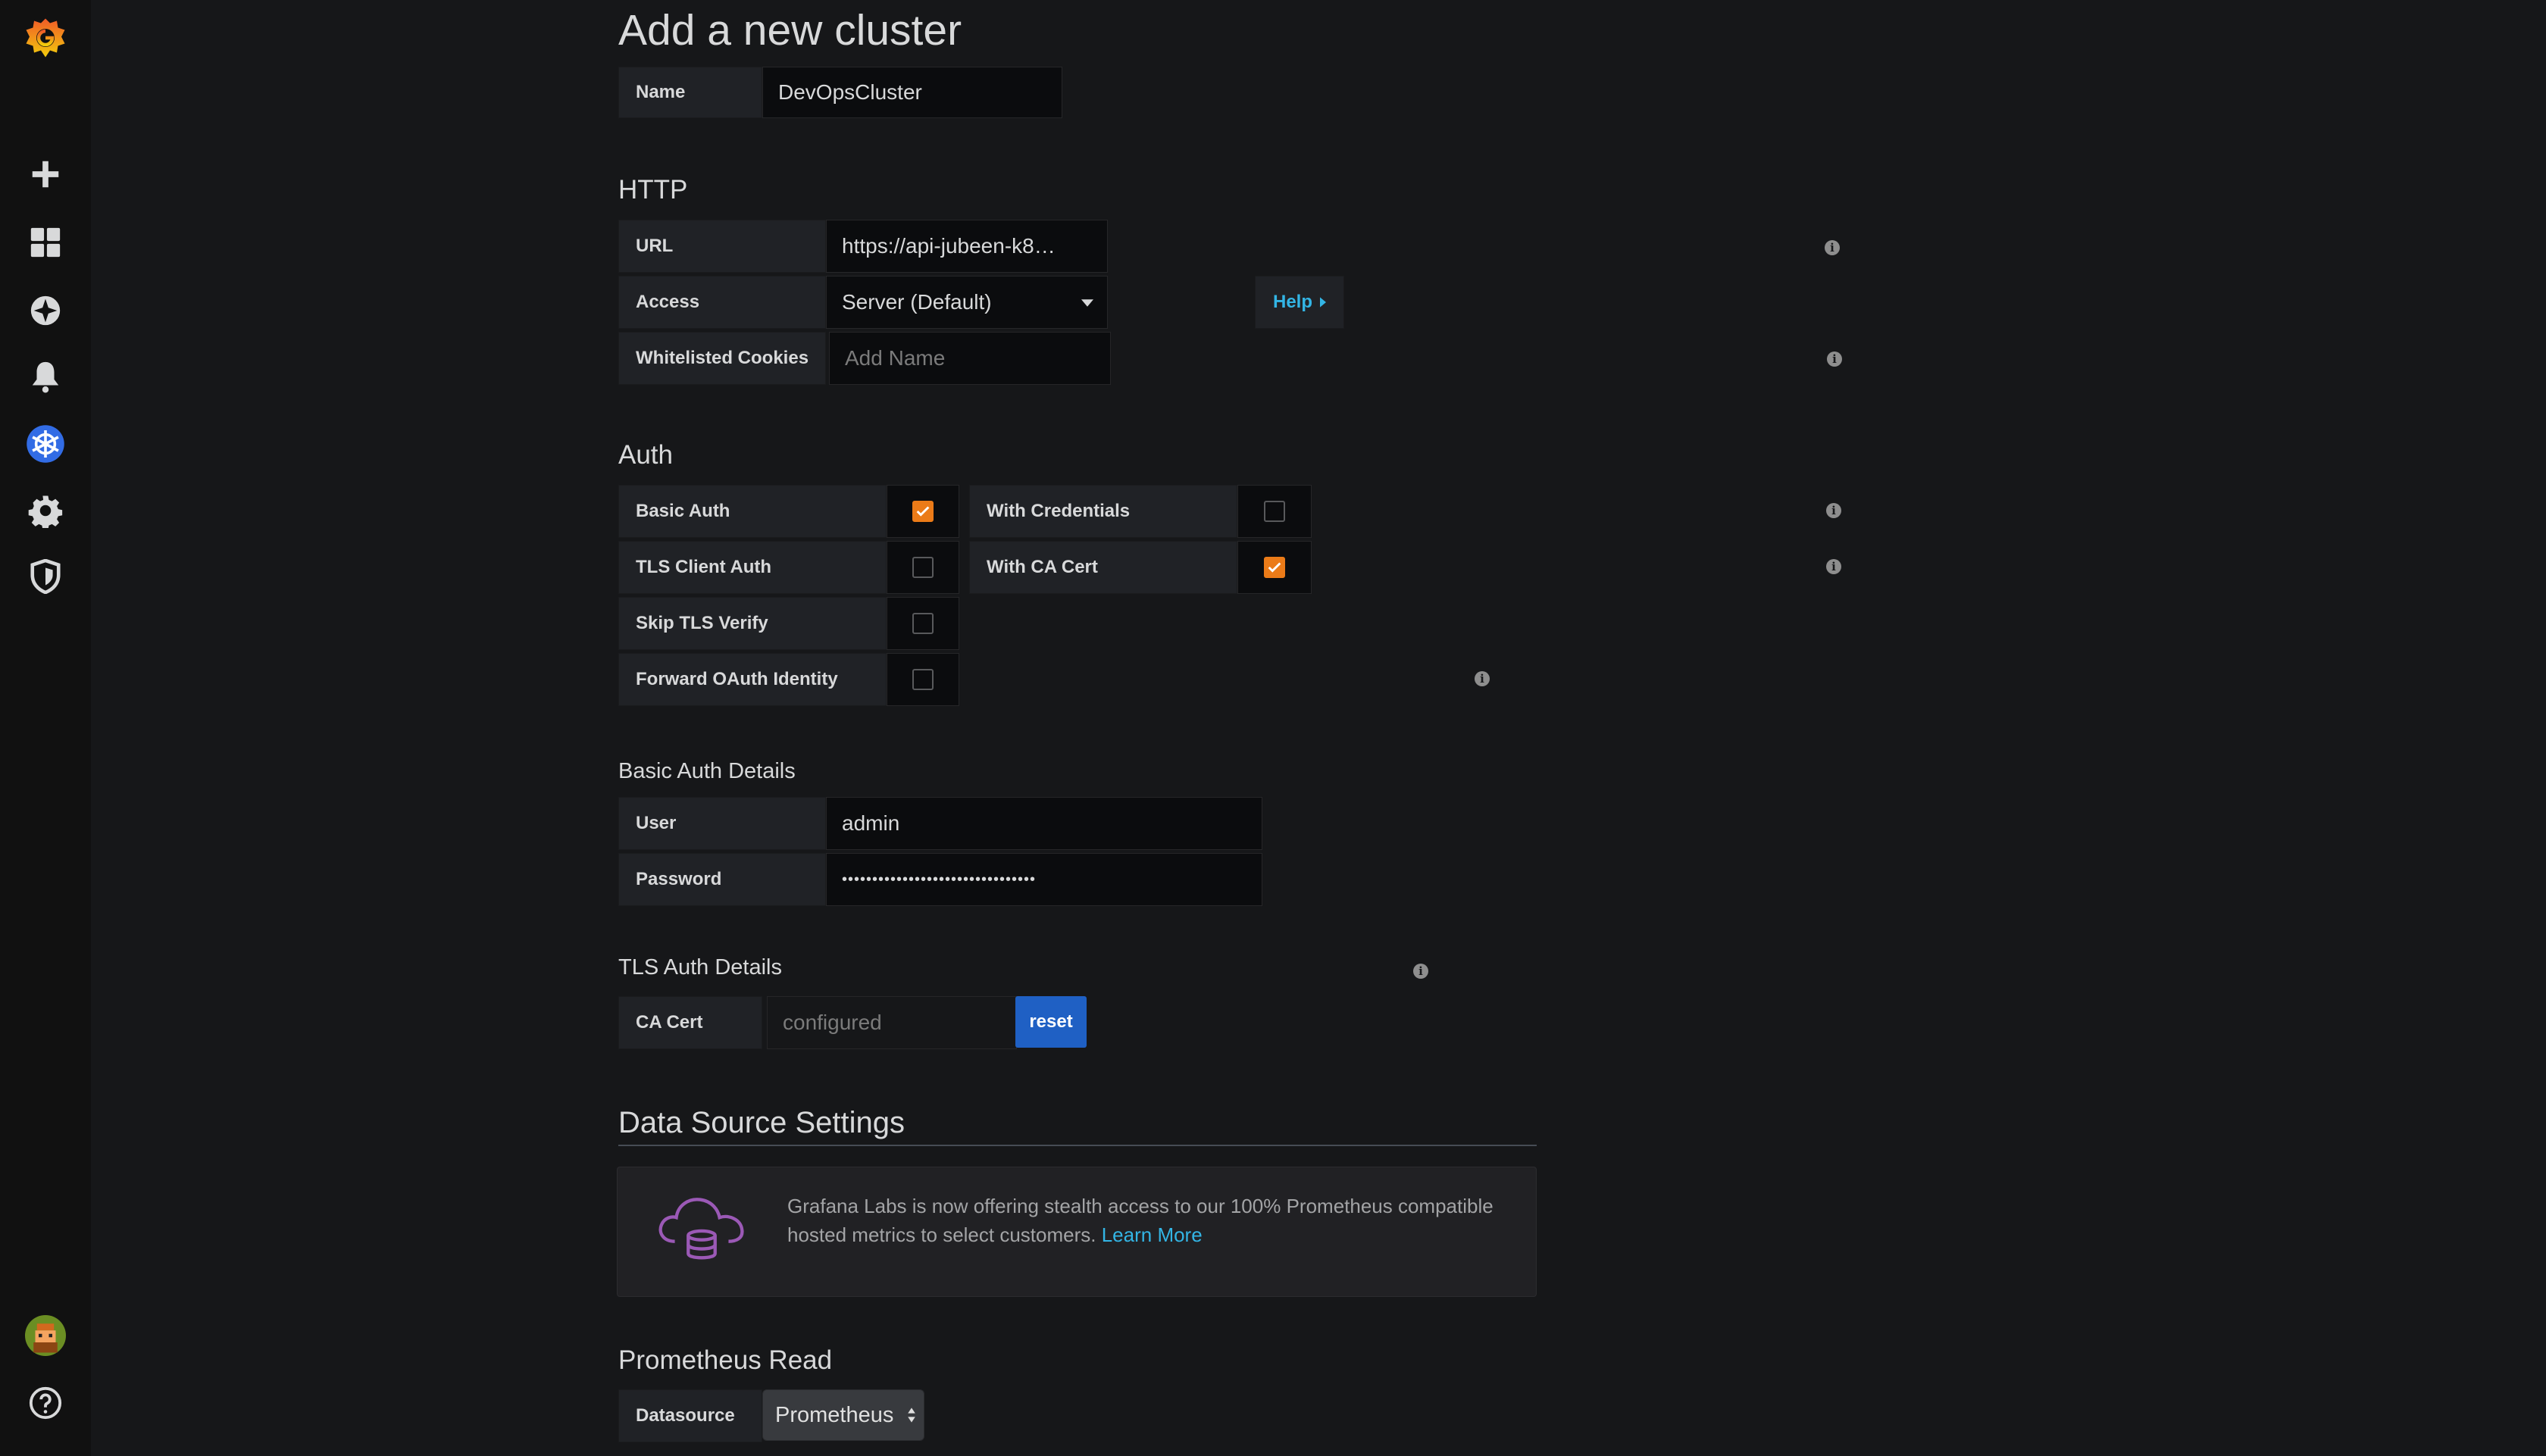  Describe the element at coordinates (722, 247) in the screenshot. I see `url-label: URL` at that location.